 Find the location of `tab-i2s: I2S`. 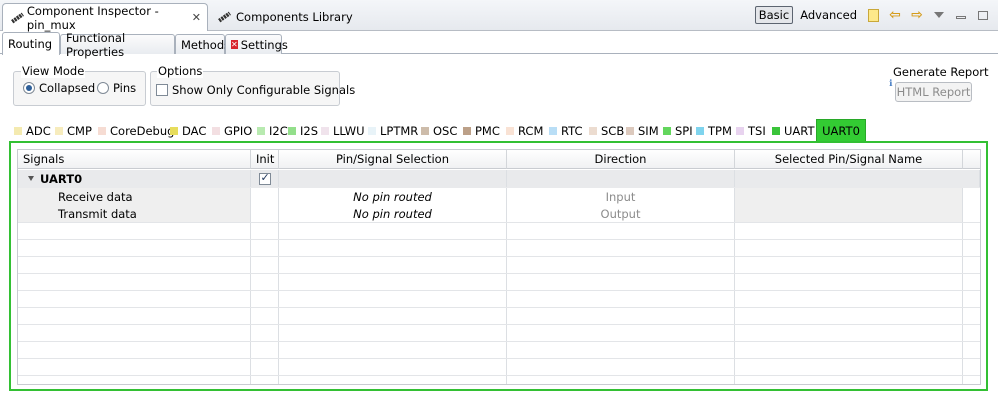

tab-i2s: I2S is located at coordinates (301, 131).